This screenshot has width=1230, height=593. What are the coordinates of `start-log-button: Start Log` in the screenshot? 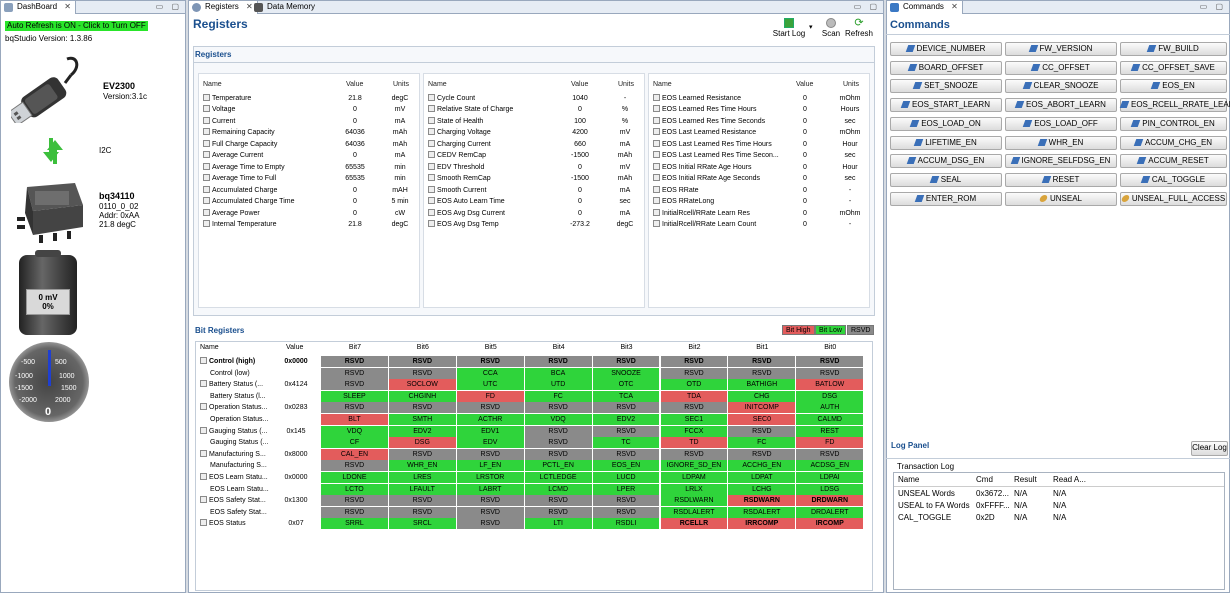 It's located at (789, 28).